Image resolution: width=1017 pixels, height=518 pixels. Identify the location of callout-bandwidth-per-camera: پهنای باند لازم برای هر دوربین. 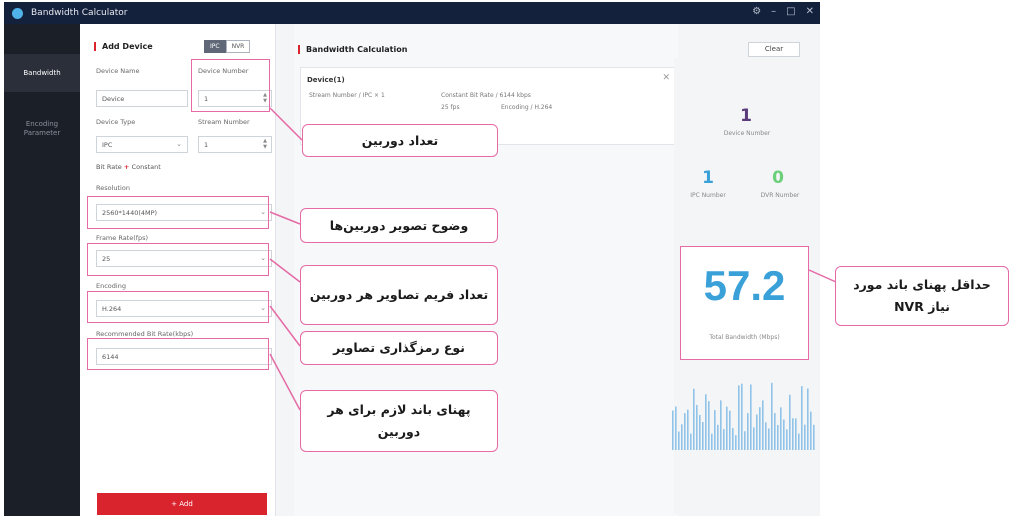
(399, 421).